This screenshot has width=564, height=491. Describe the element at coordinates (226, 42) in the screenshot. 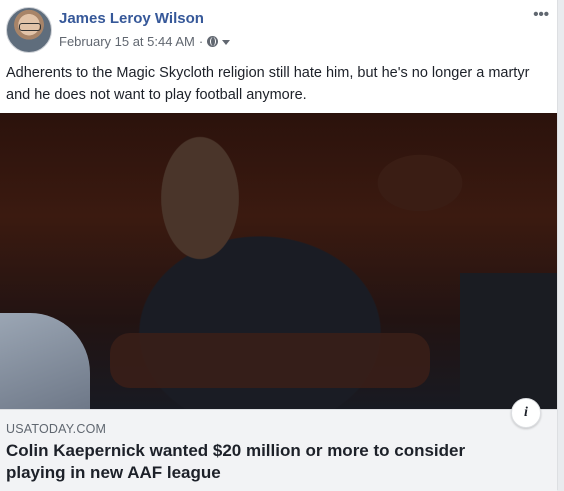

I see `chevron-down-icon` at that location.